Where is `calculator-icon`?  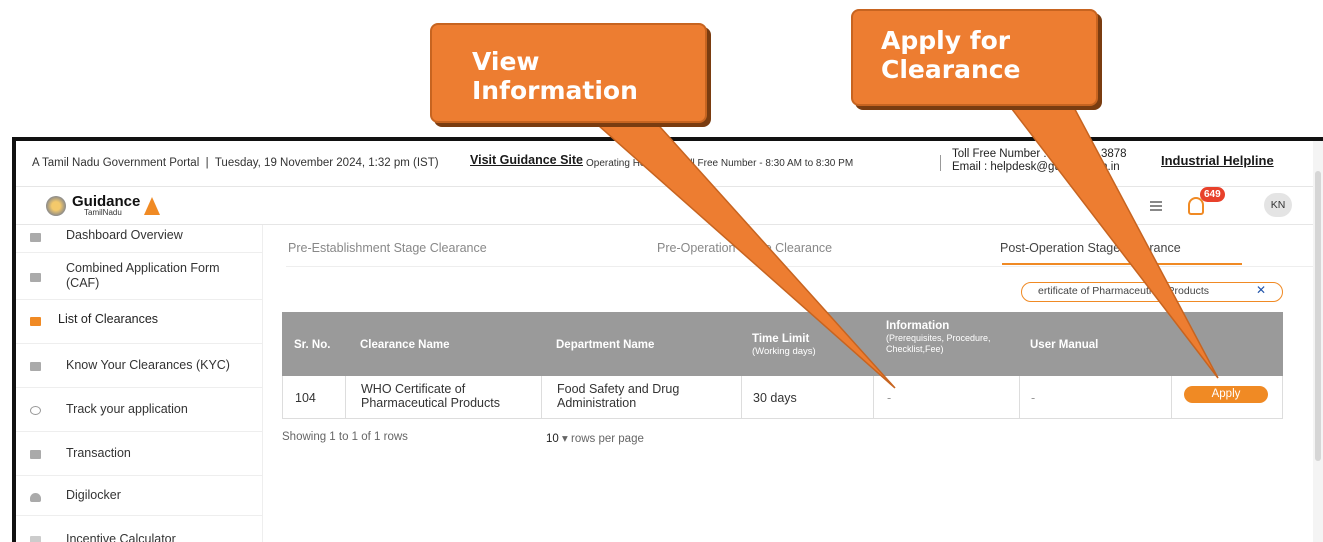 calculator-icon is located at coordinates (35, 539).